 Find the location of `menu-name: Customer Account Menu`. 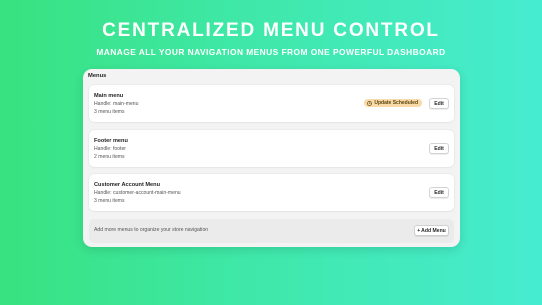

menu-name: Customer Account Menu is located at coordinates (127, 185).